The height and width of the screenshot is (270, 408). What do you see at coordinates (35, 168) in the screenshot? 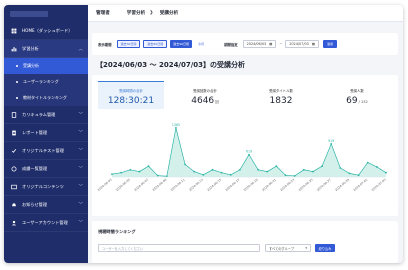
I see `sidebar-item-label: 成績一覧管理` at bounding box center [35, 168].